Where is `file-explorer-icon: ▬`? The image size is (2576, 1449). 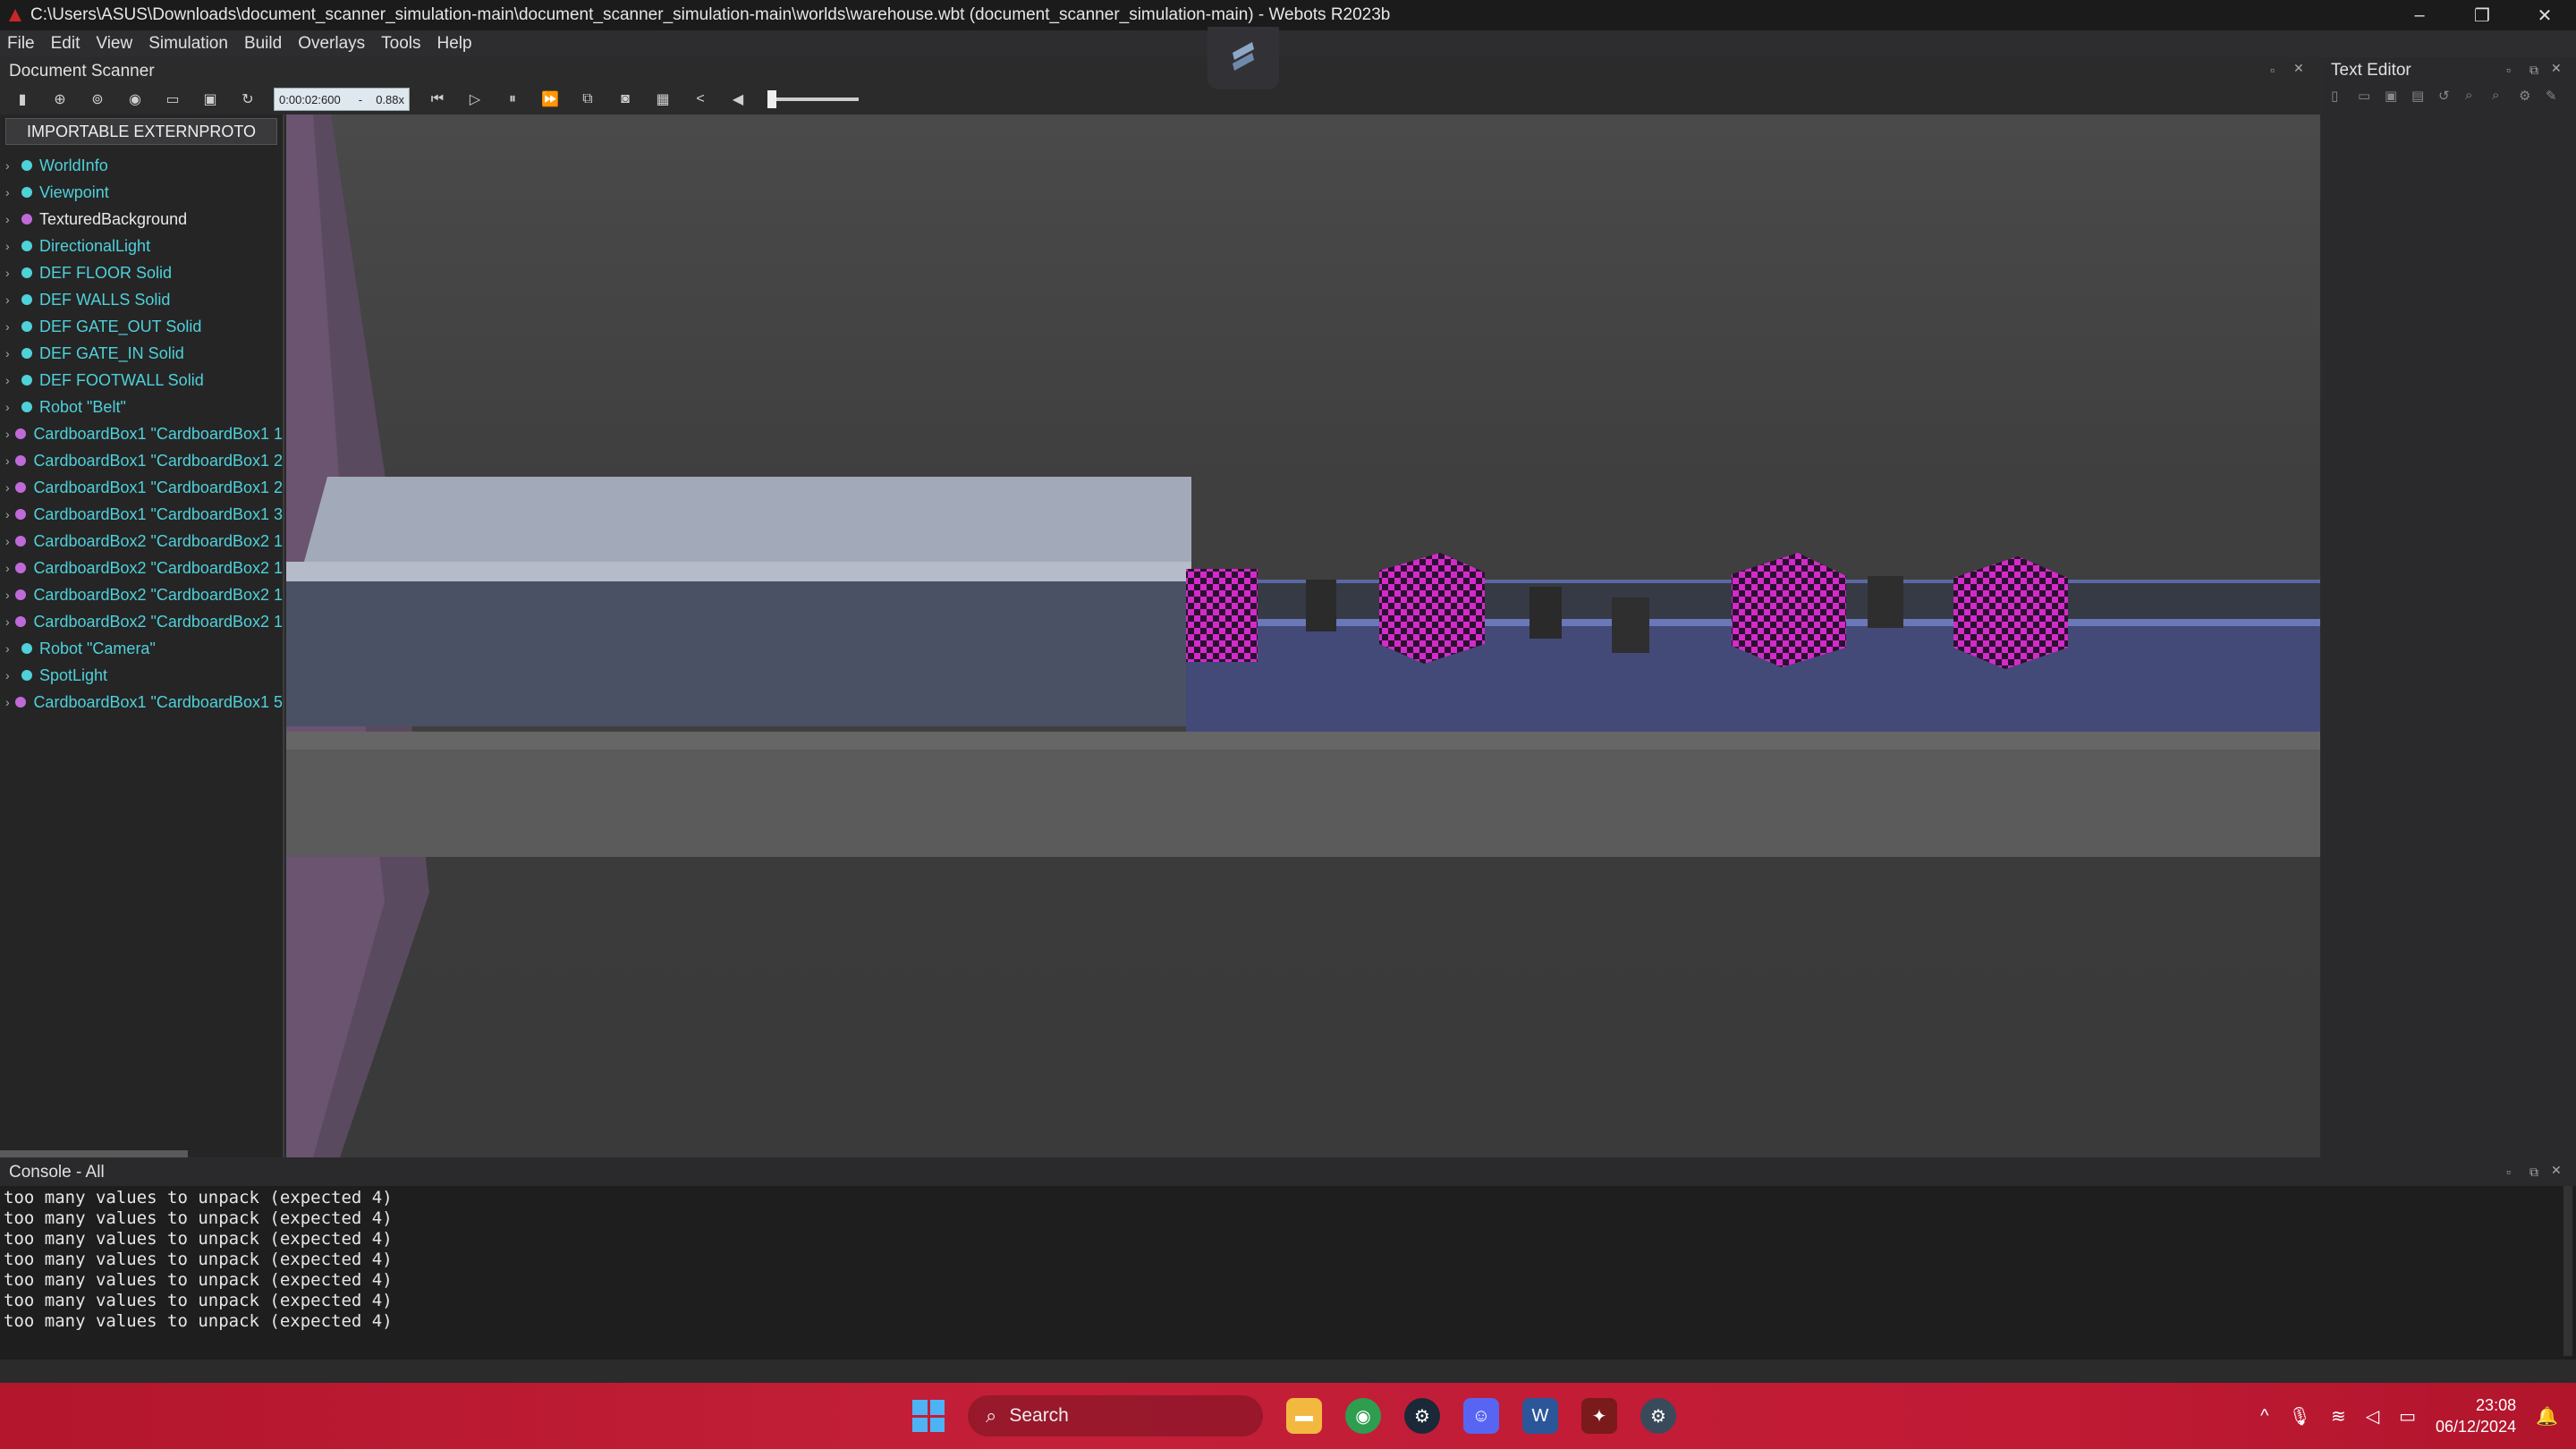
file-explorer-icon: ▬ is located at coordinates (1304, 1416).